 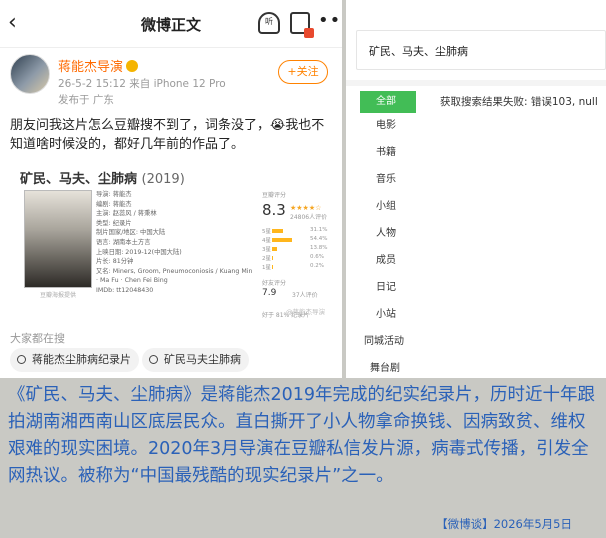 What do you see at coordinates (302, 25) in the screenshot?
I see `share-icon` at bounding box center [302, 25].